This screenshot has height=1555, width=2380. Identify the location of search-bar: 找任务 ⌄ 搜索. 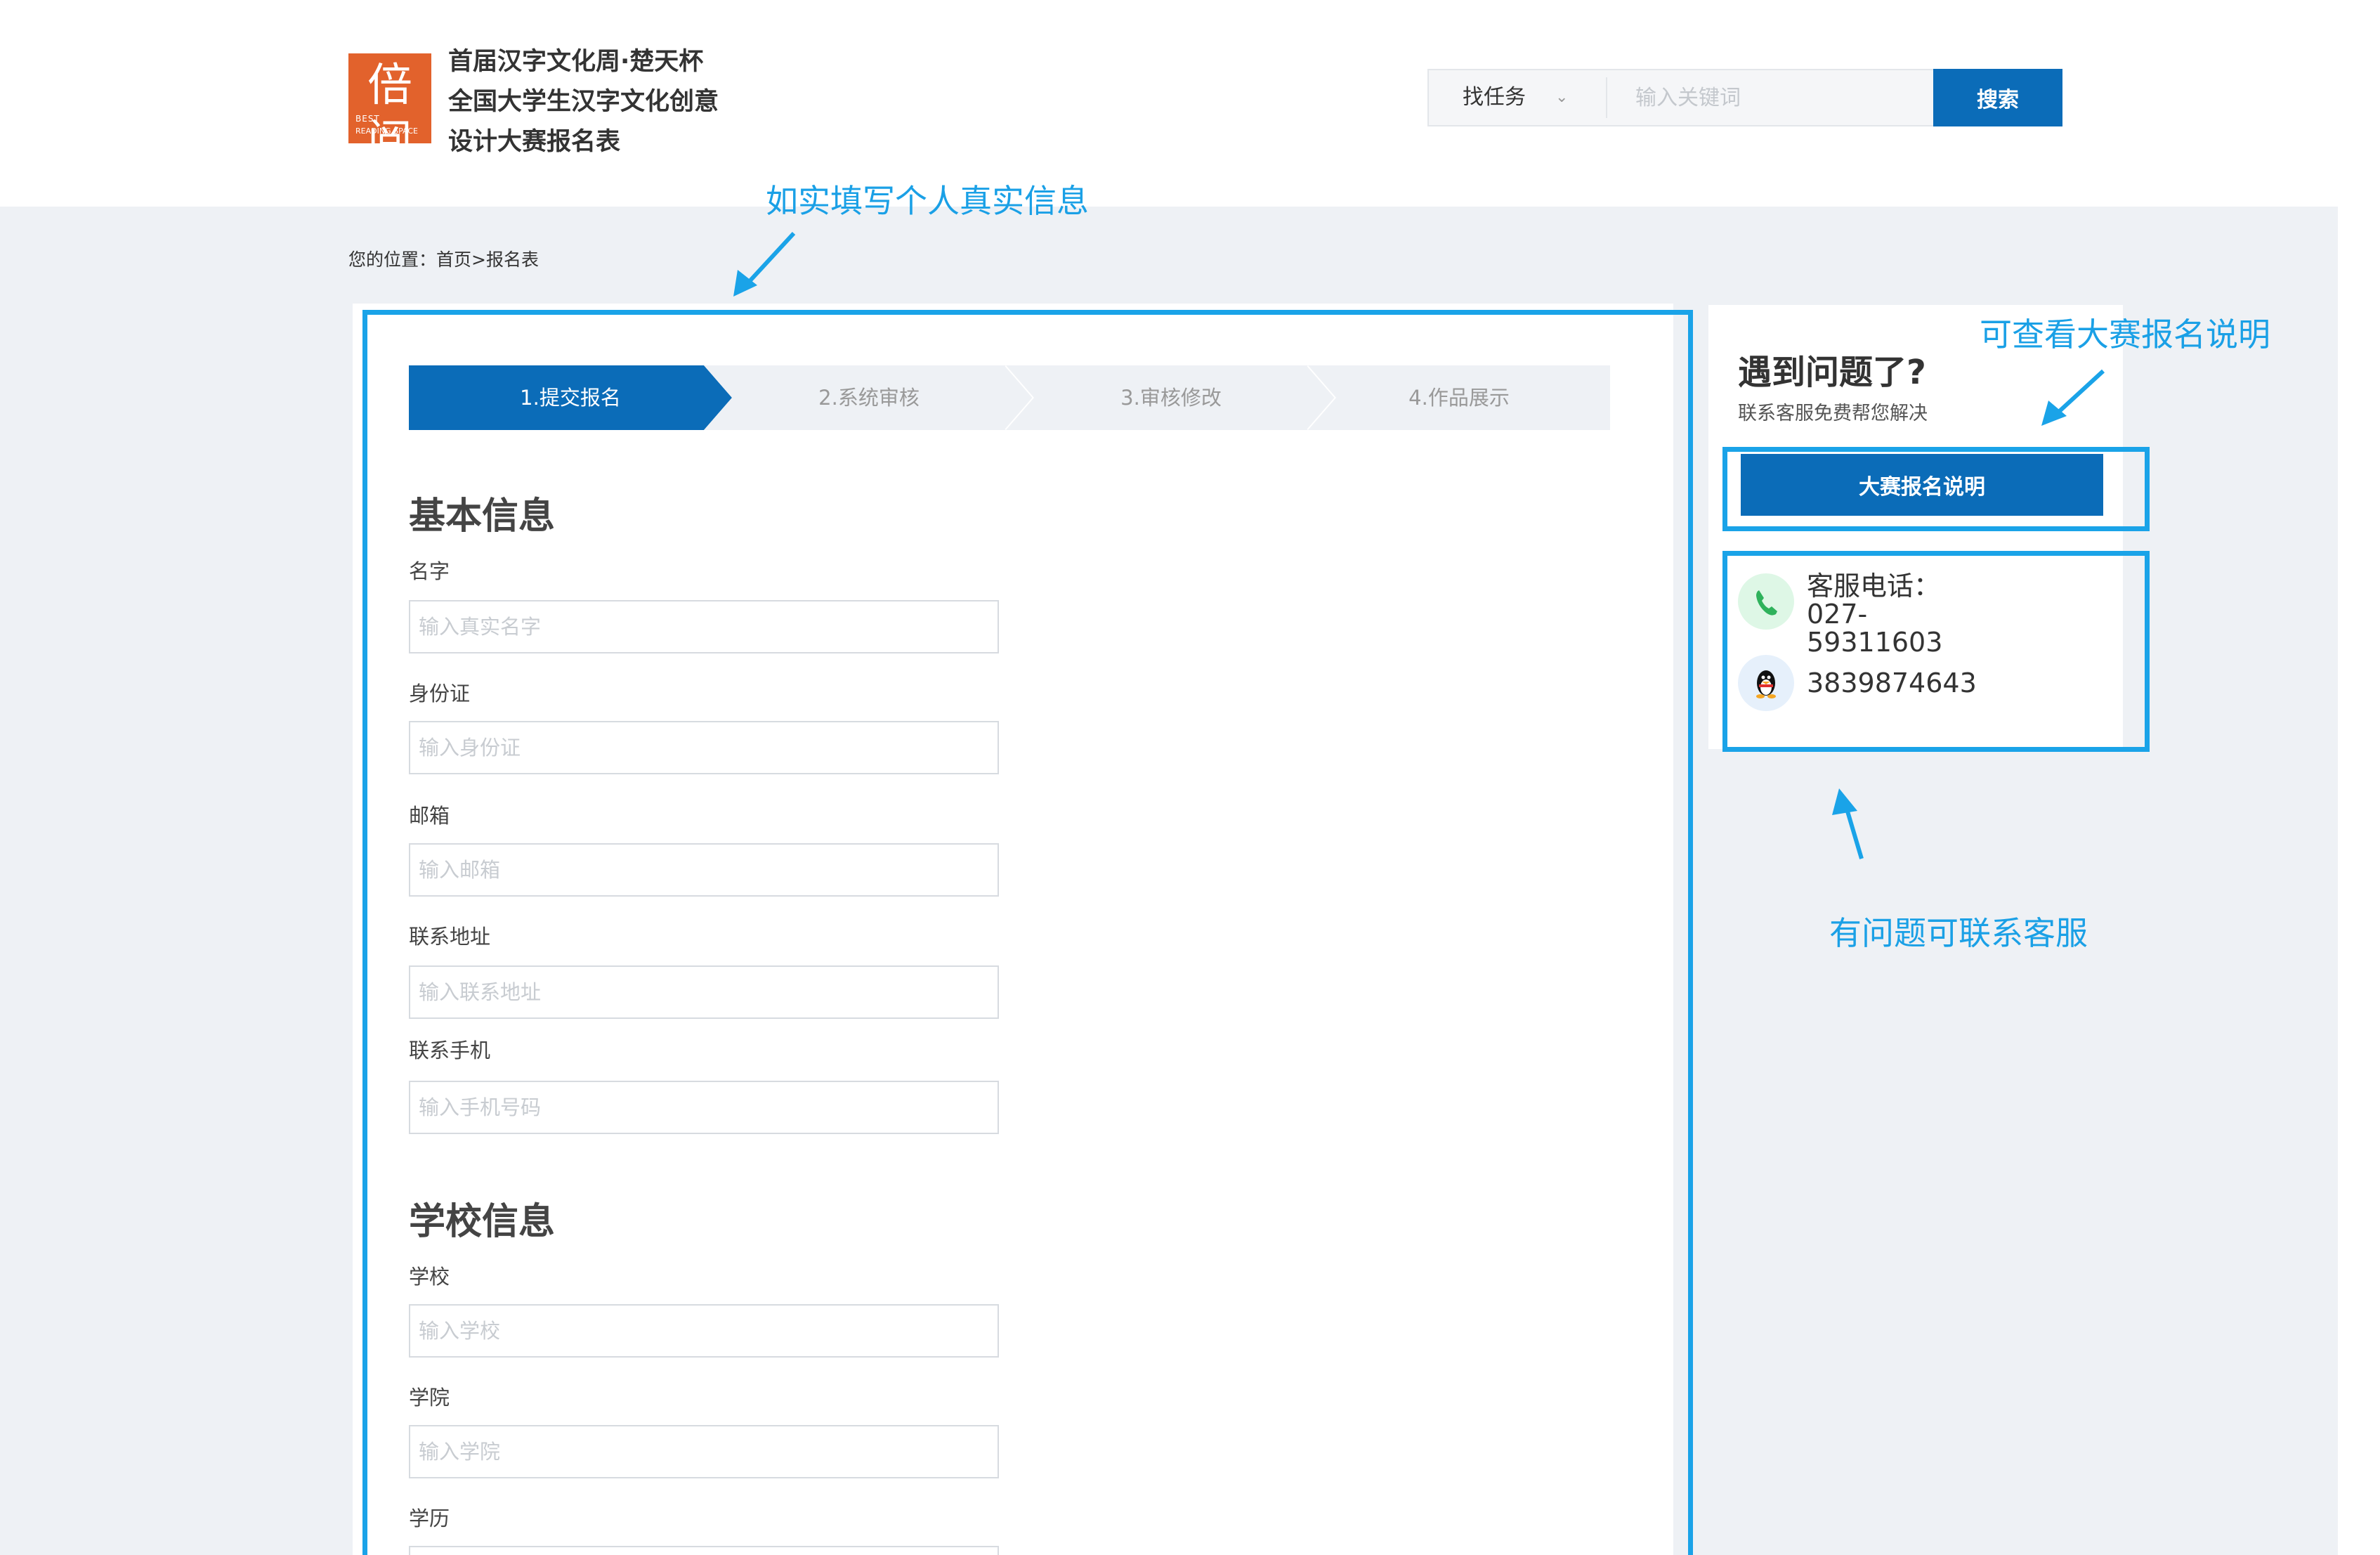
(1744, 97).